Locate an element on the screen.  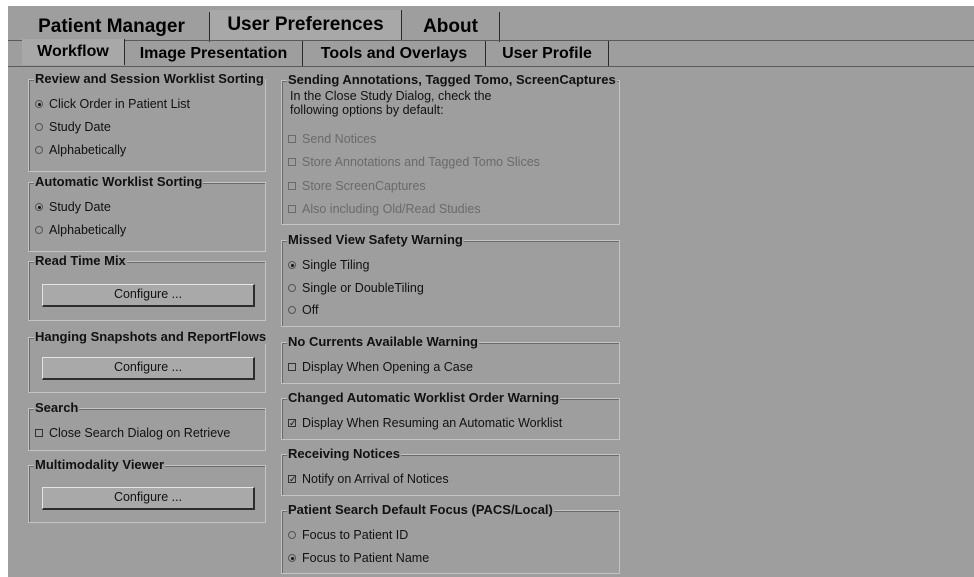
tab-workflow: Workflow is located at coordinates (73, 52).